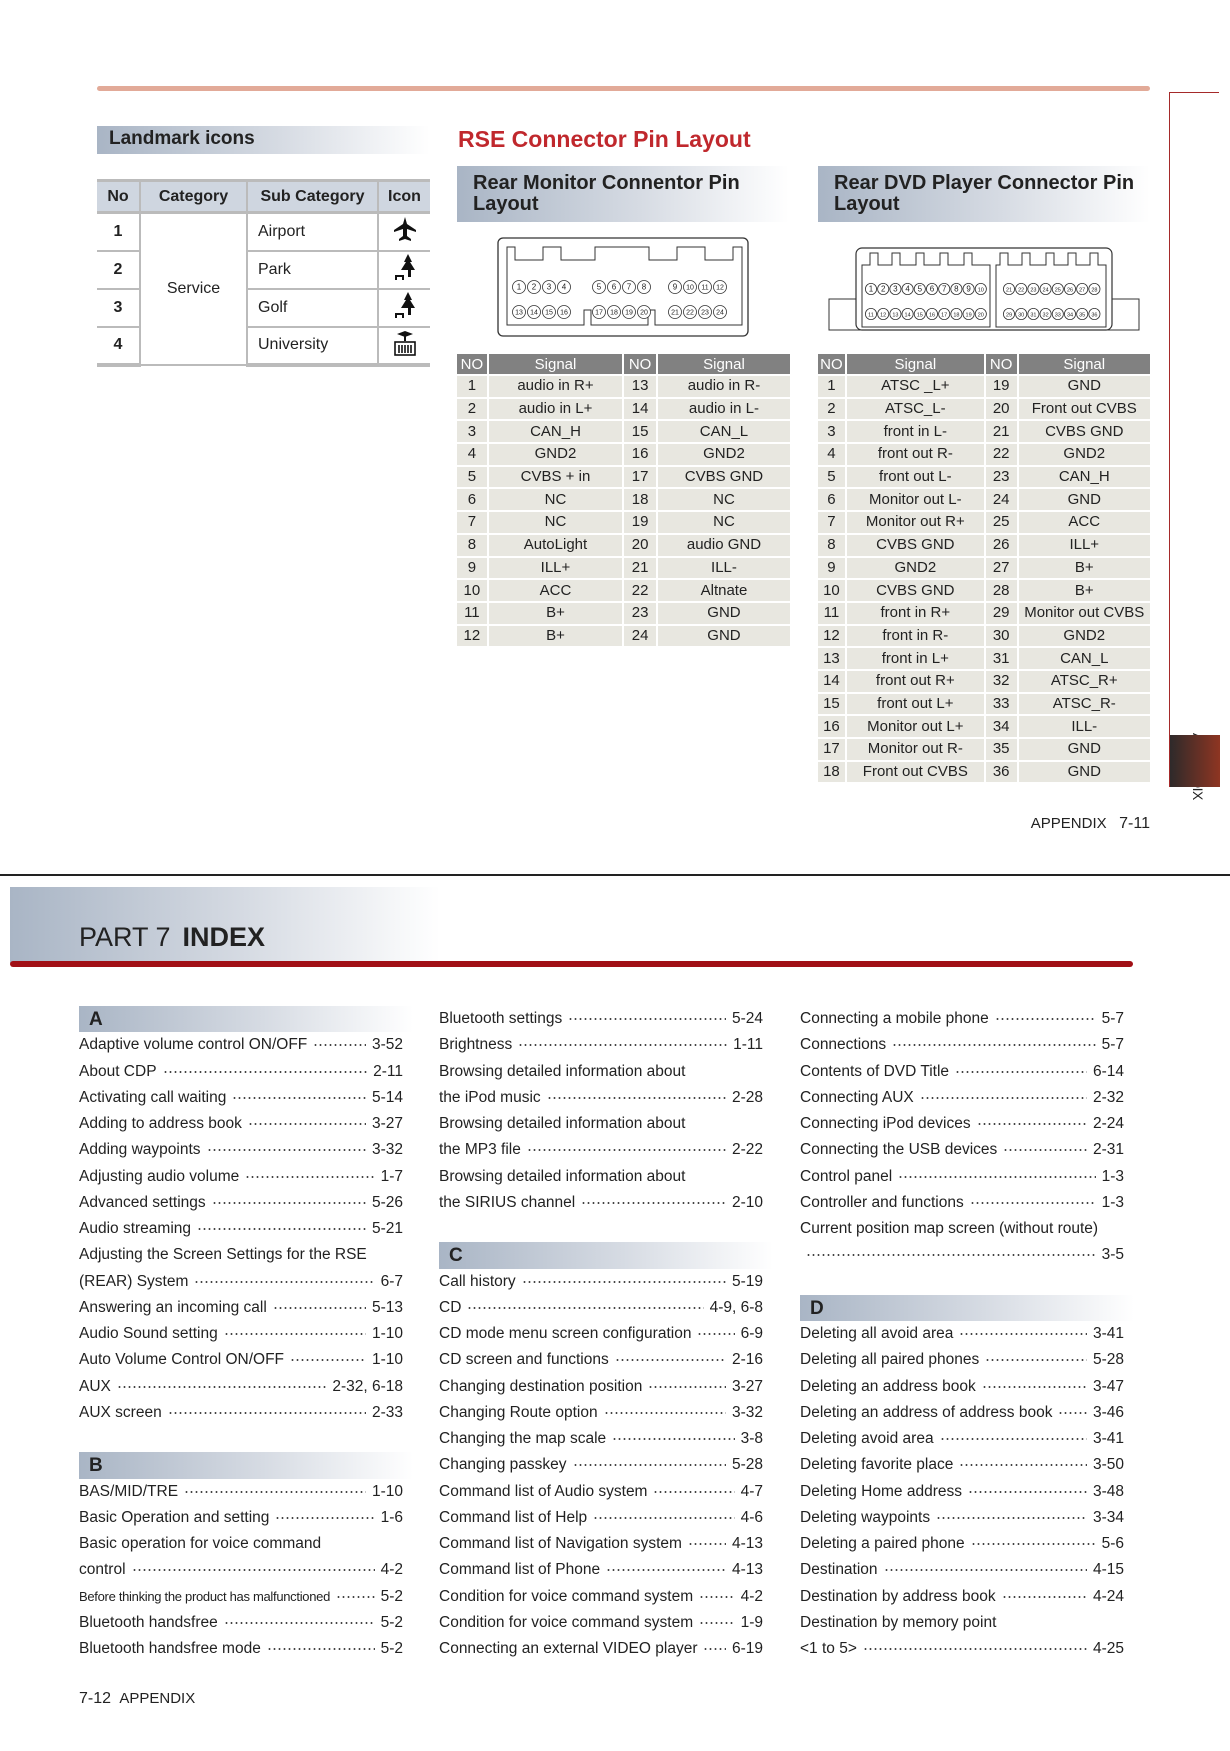 Image resolution: width=1230 pixels, height=1751 pixels. What do you see at coordinates (962, 1045) in the screenshot?
I see `index-entry: Connections 5-7` at bounding box center [962, 1045].